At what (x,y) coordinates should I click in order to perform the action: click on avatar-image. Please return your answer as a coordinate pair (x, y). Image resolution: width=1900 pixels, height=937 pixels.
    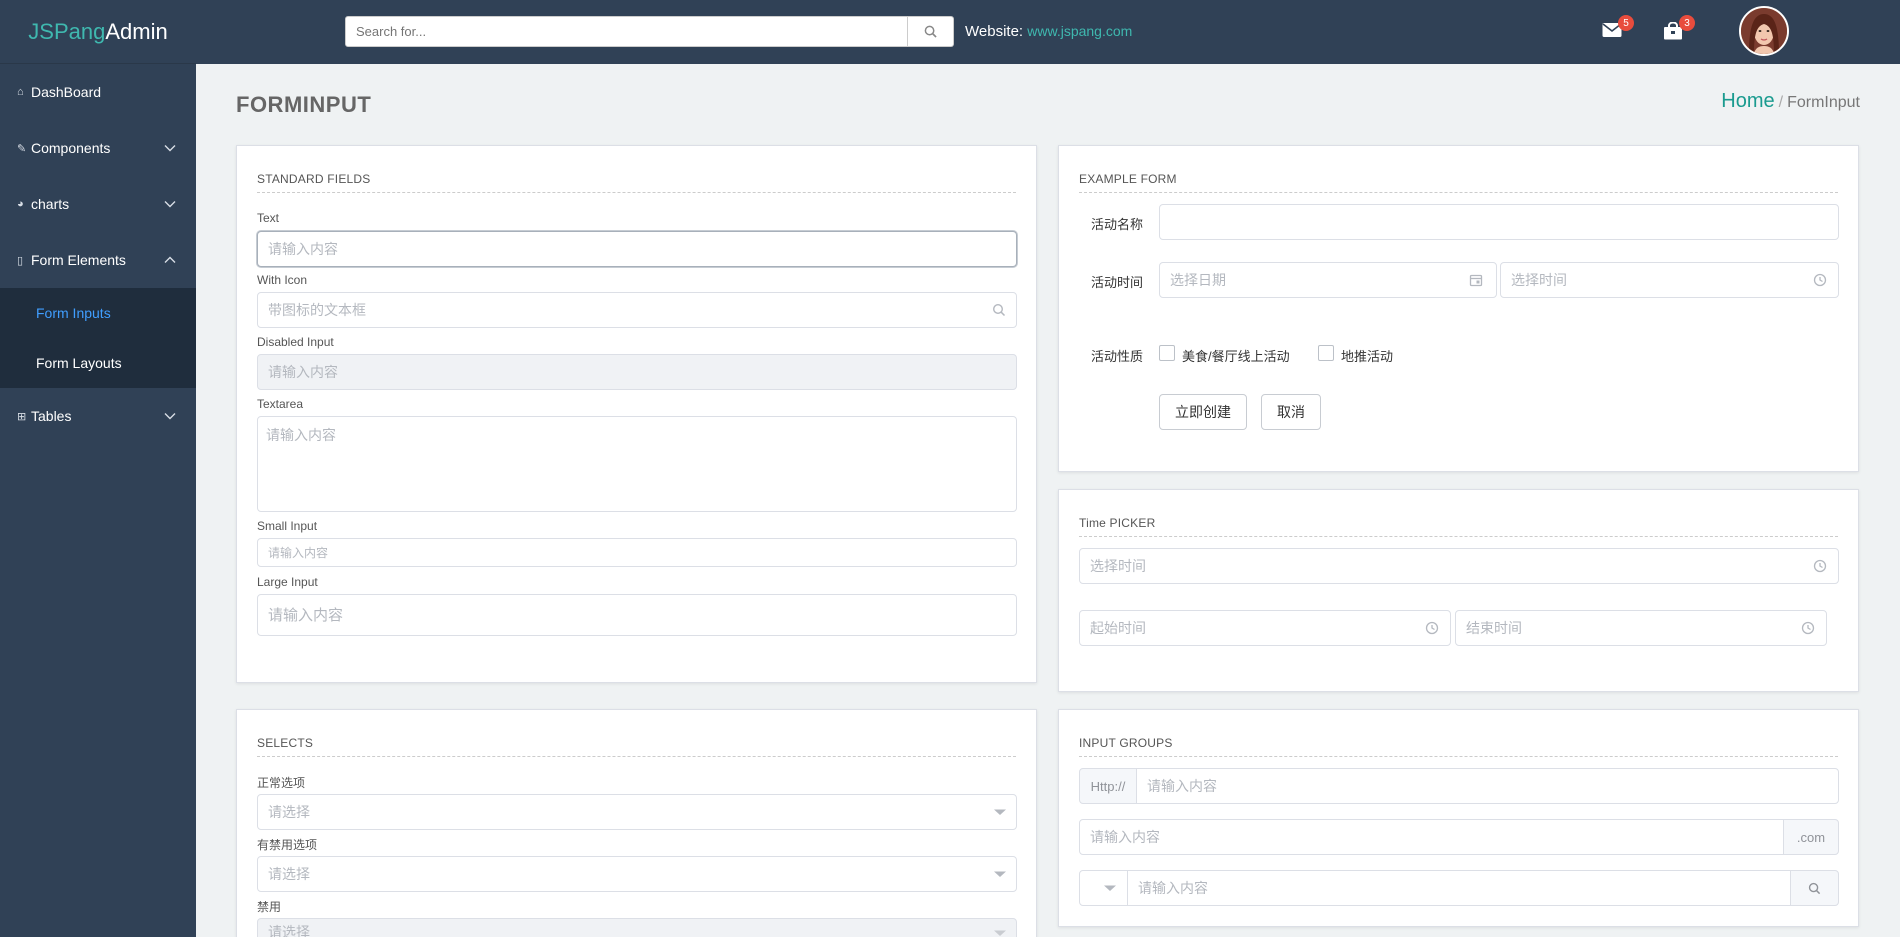
    Looking at the image, I should click on (1764, 31).